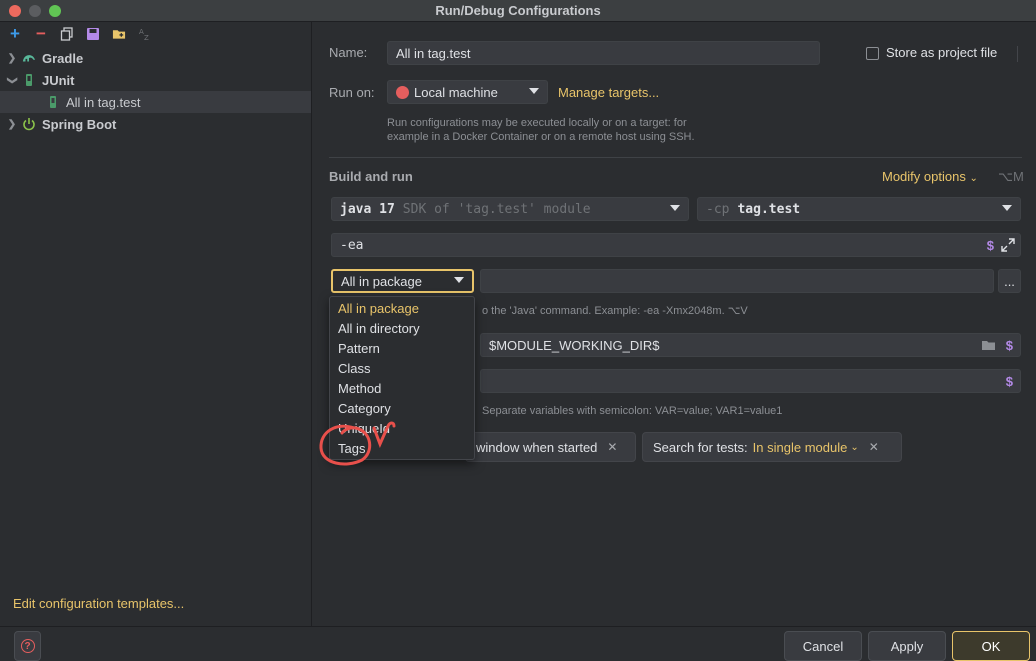 Image resolution: width=1036 pixels, height=661 pixels. I want to click on window-title: Run/Debug Configurations, so click(518, 10).